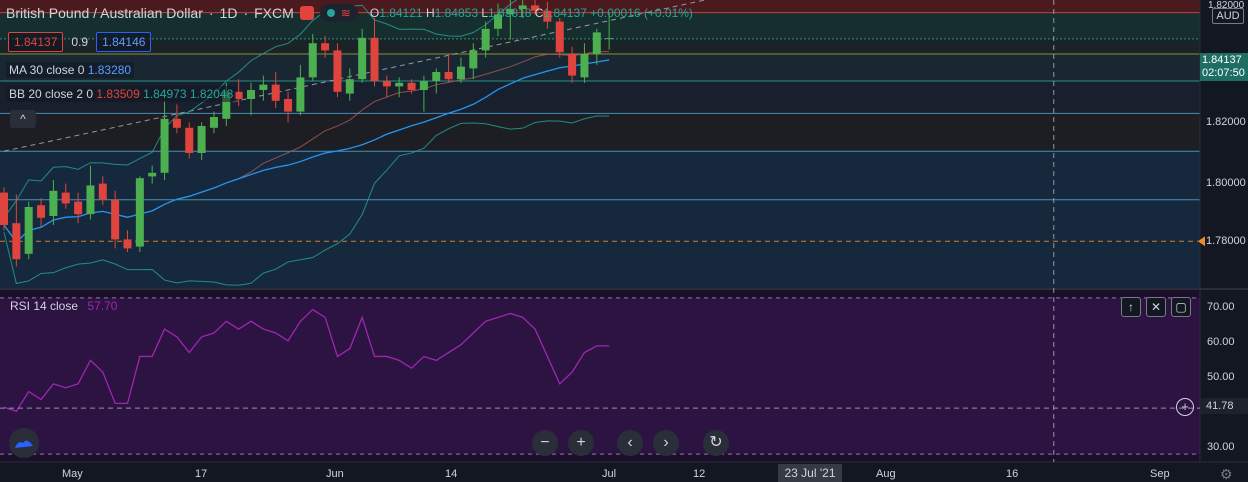  I want to click on ma-value: 1.83280, so click(109, 70).